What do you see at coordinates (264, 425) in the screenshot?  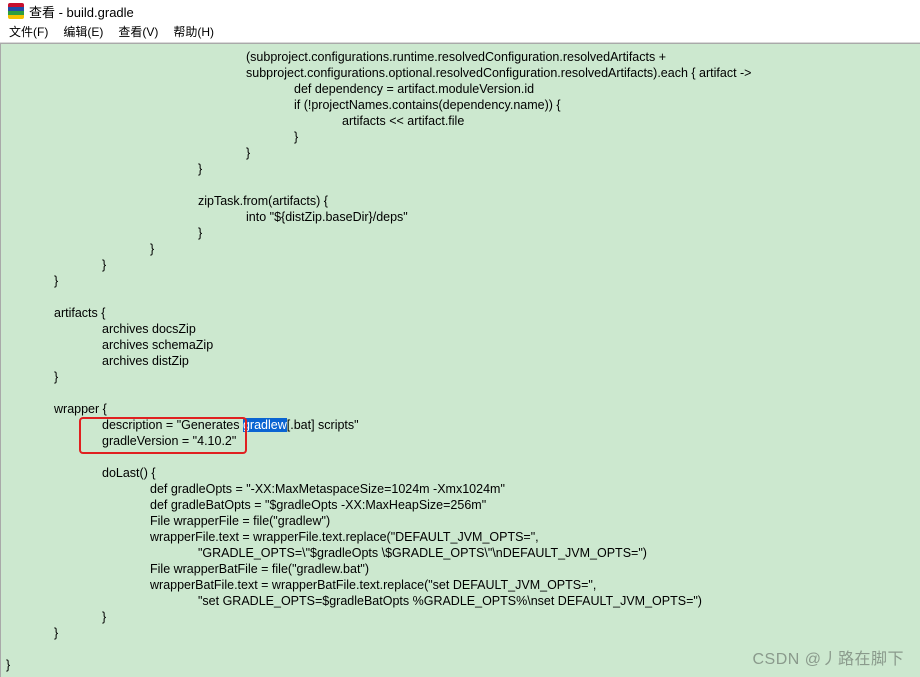 I see `text-selection: gradlew` at bounding box center [264, 425].